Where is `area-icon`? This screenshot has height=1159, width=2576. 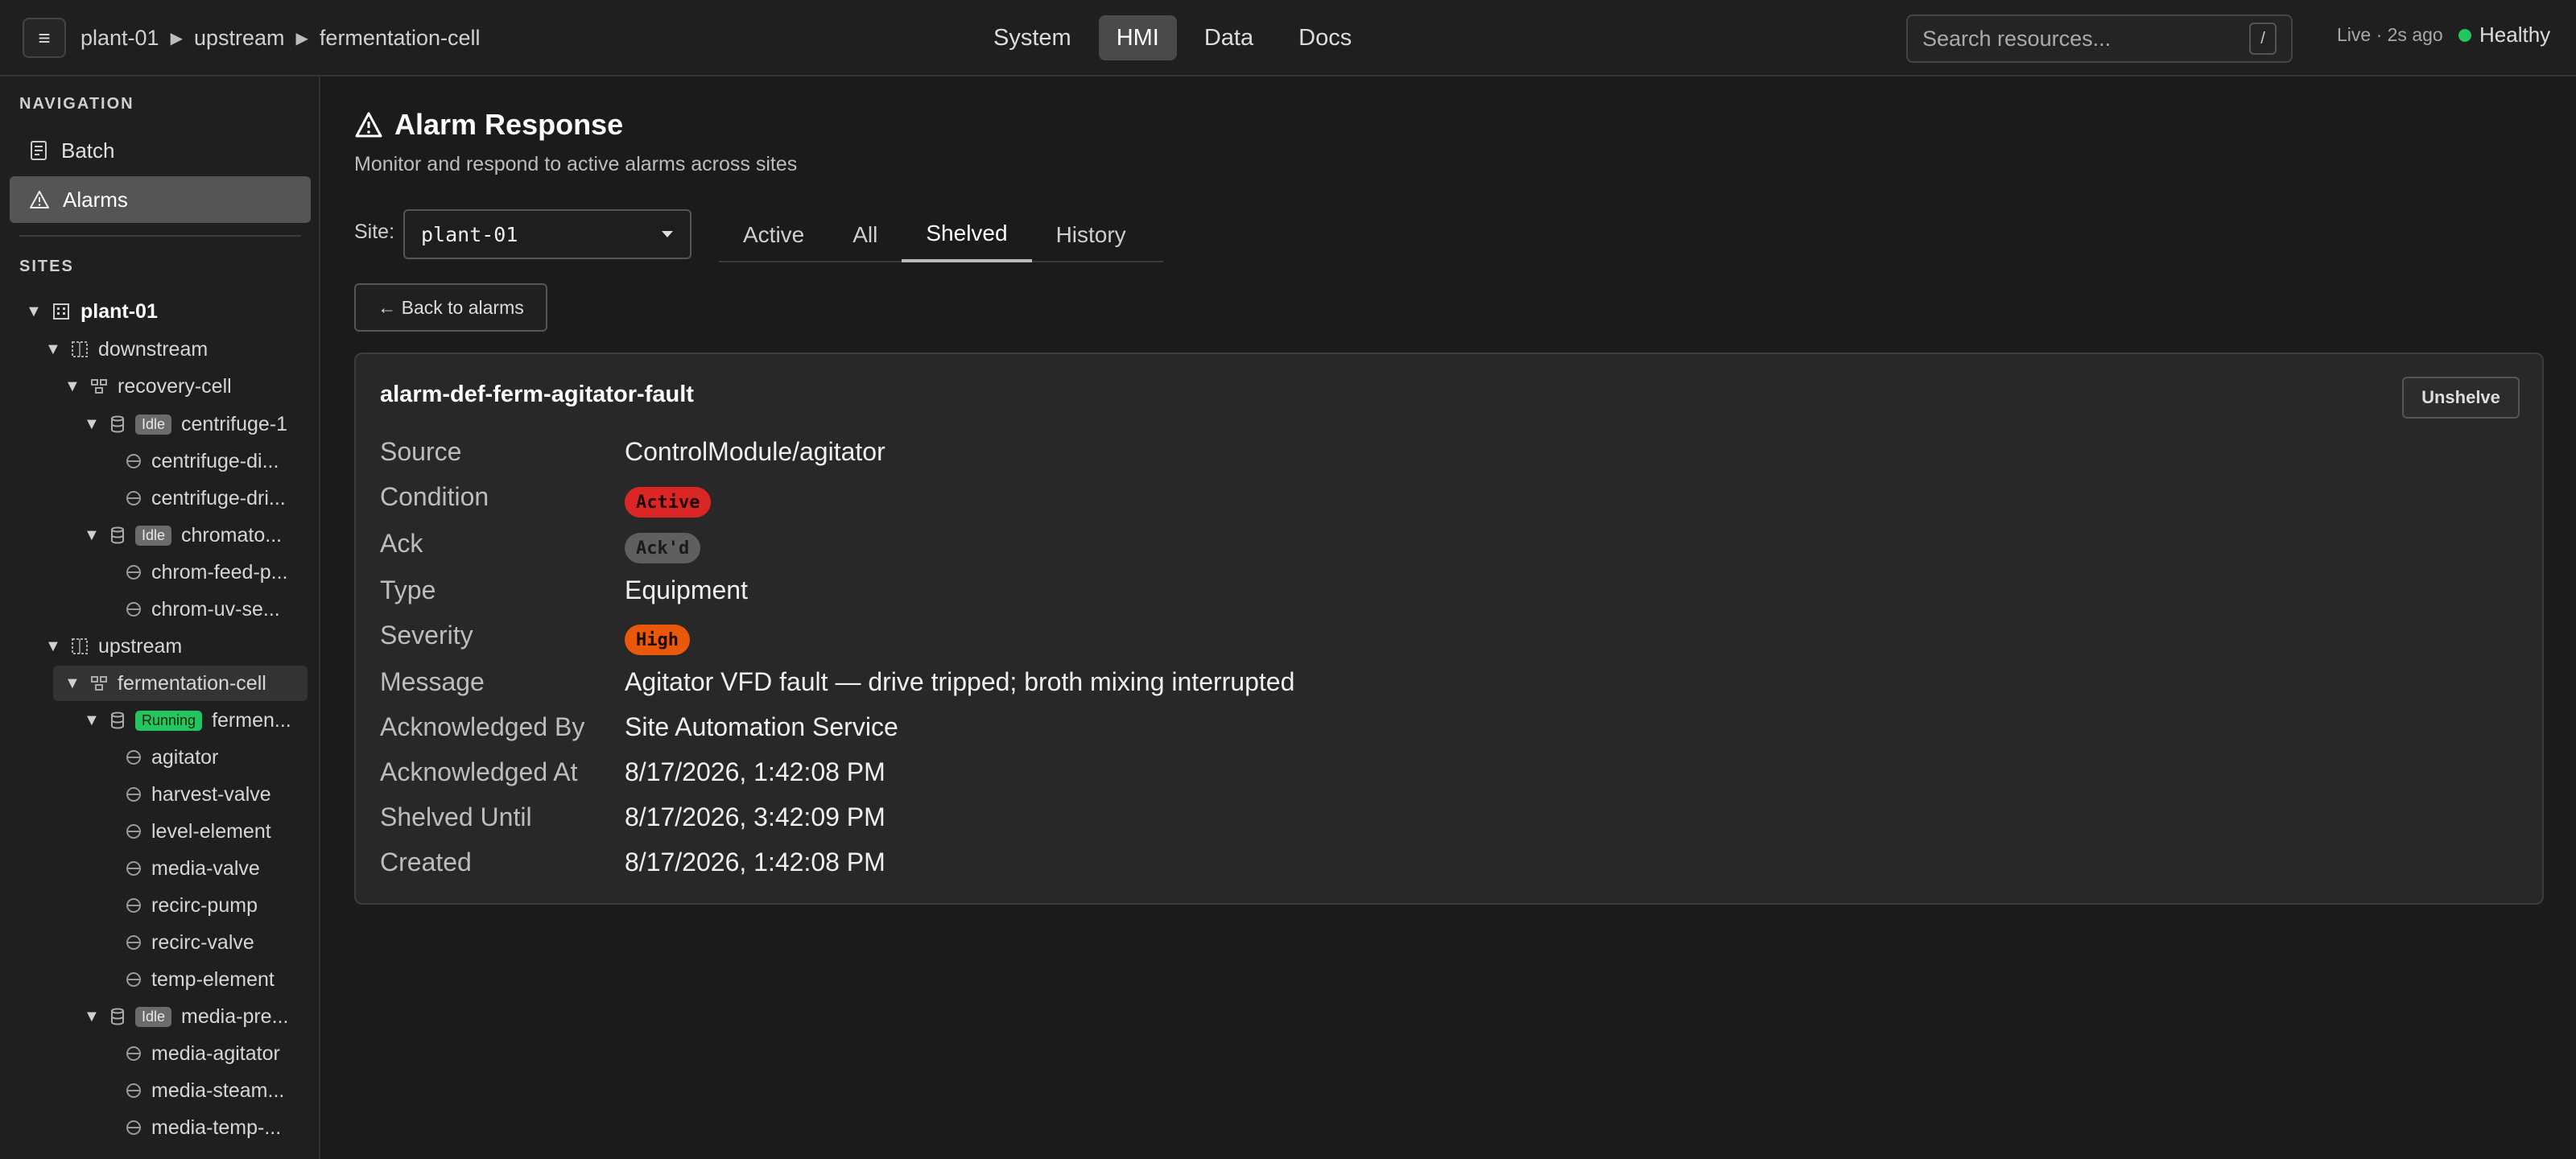
area-icon is located at coordinates (80, 349).